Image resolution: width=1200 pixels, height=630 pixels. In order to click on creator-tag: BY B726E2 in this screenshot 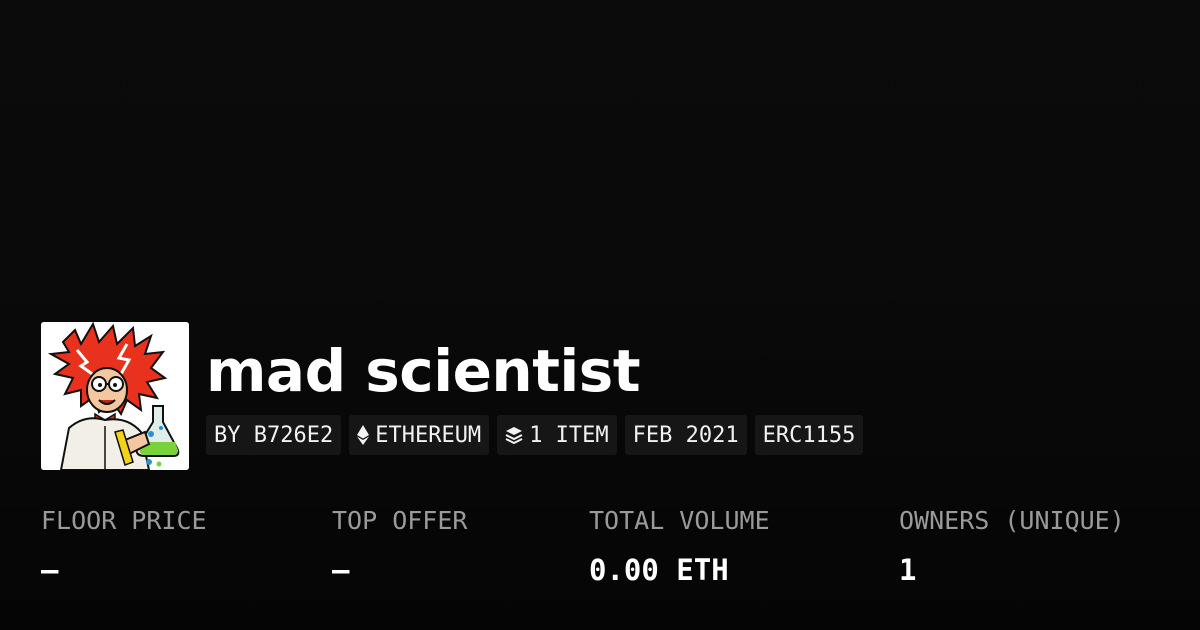, I will do `click(274, 435)`.